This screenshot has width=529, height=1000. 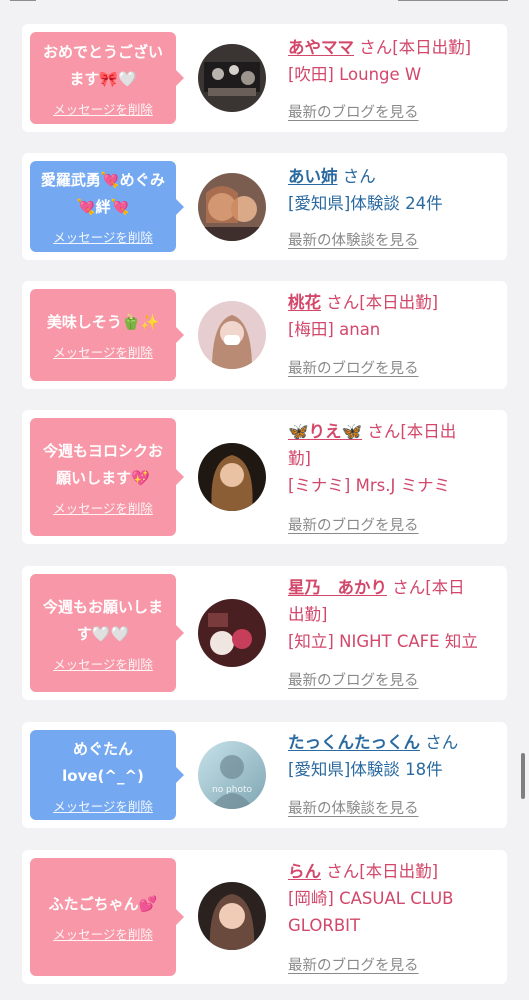 What do you see at coordinates (365, 203) in the screenshot?
I see `review-count: [愛知県]体験談 24件` at bounding box center [365, 203].